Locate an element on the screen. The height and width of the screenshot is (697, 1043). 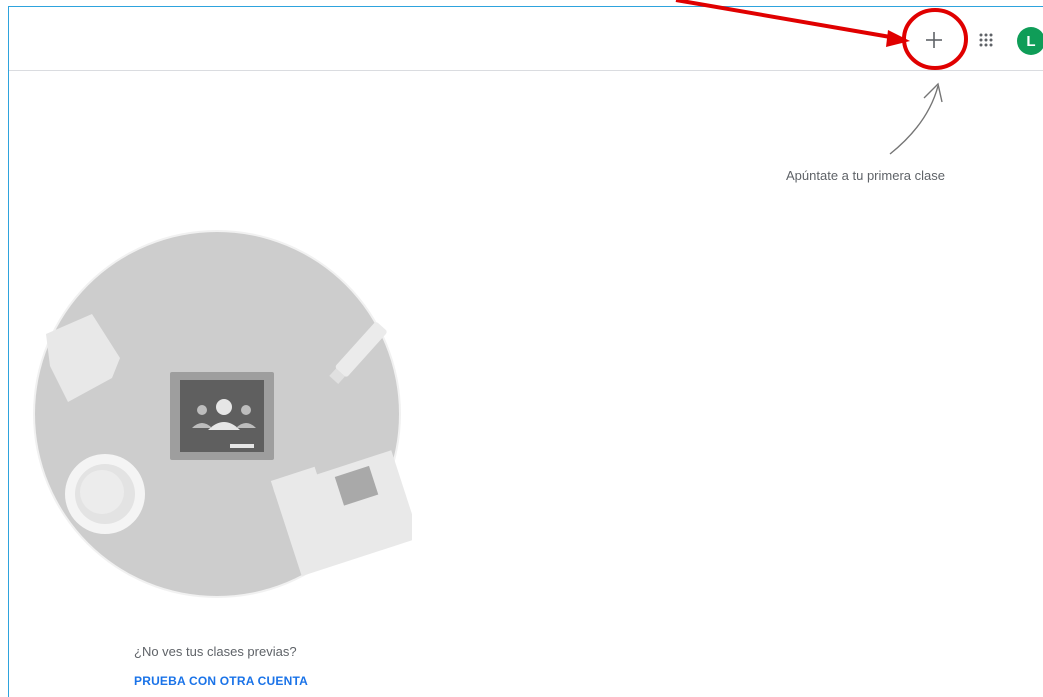
add-class-button is located at coordinates (934, 40).